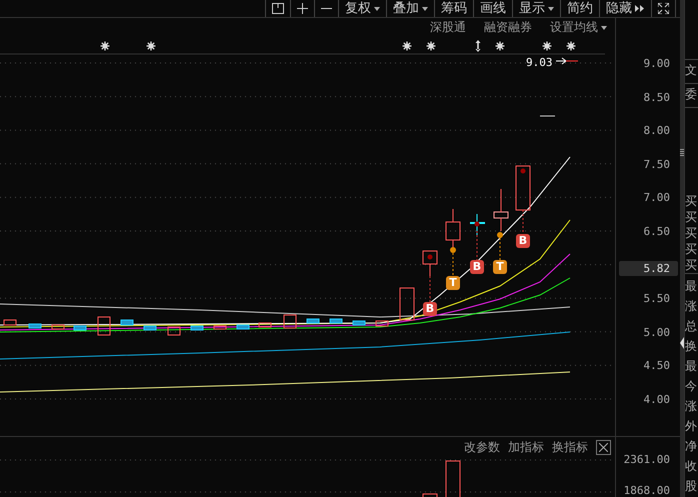  I want to click on ma-settings-link: 设置均线, so click(578, 27).